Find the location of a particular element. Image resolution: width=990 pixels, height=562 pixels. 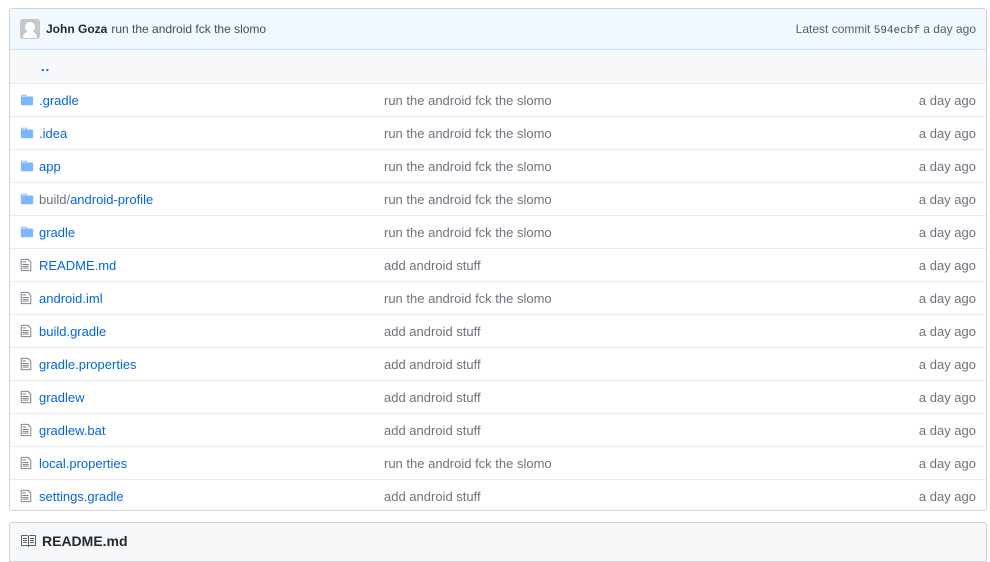

file-name-cell: README.md is located at coordinates (211, 265).